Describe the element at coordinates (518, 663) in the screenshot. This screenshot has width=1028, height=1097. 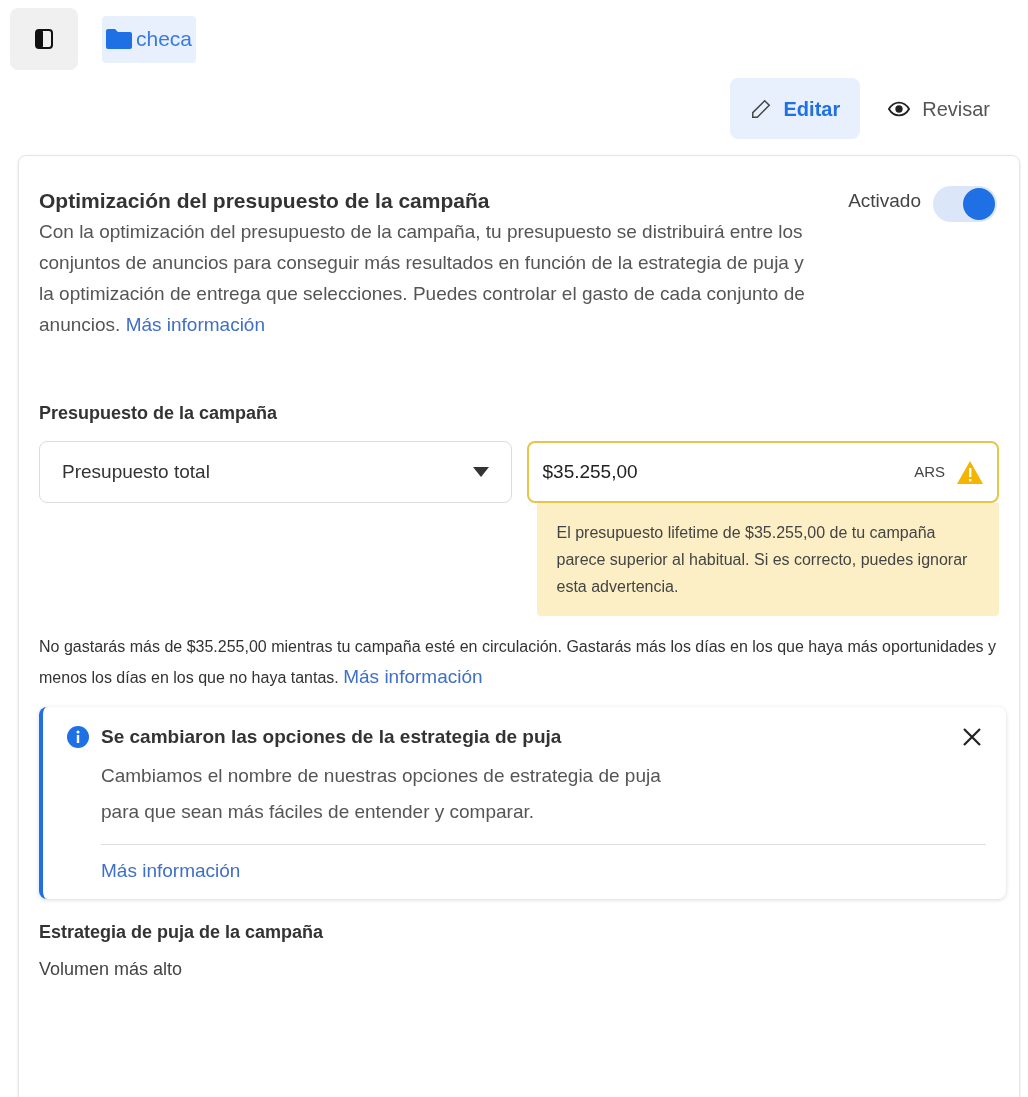
I see `budget-note: No gastarás más de $35.255,00 mientras tu campaña esté en circulación. Gastarás más los días en los que haya más oportunidades y menos los días en los que no haya tantas. Más información` at that location.